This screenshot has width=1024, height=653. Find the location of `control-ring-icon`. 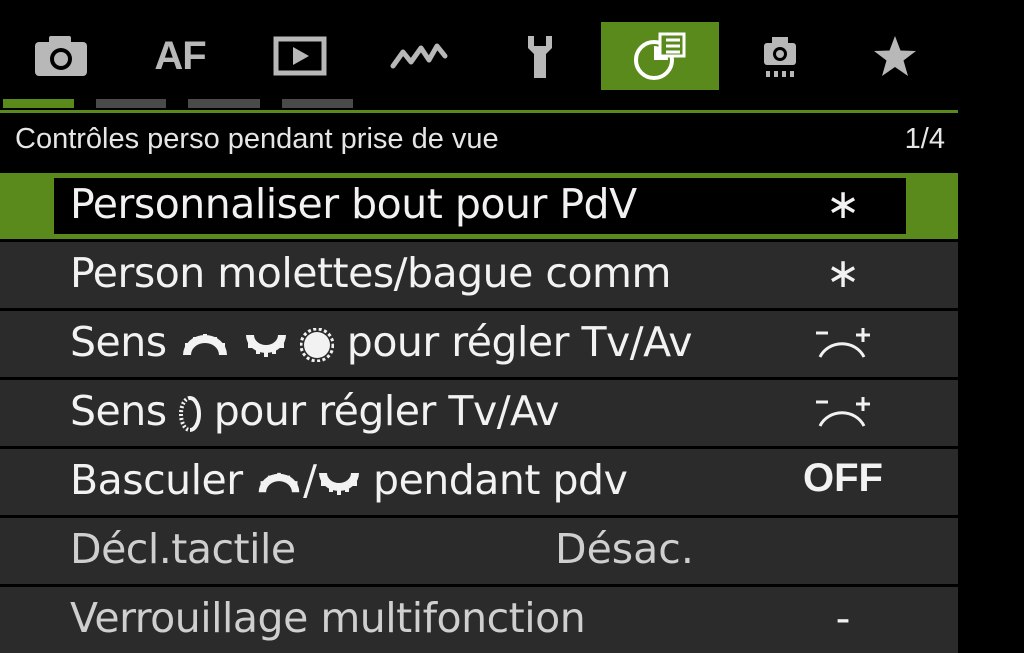

control-ring-icon is located at coordinates (317, 345).